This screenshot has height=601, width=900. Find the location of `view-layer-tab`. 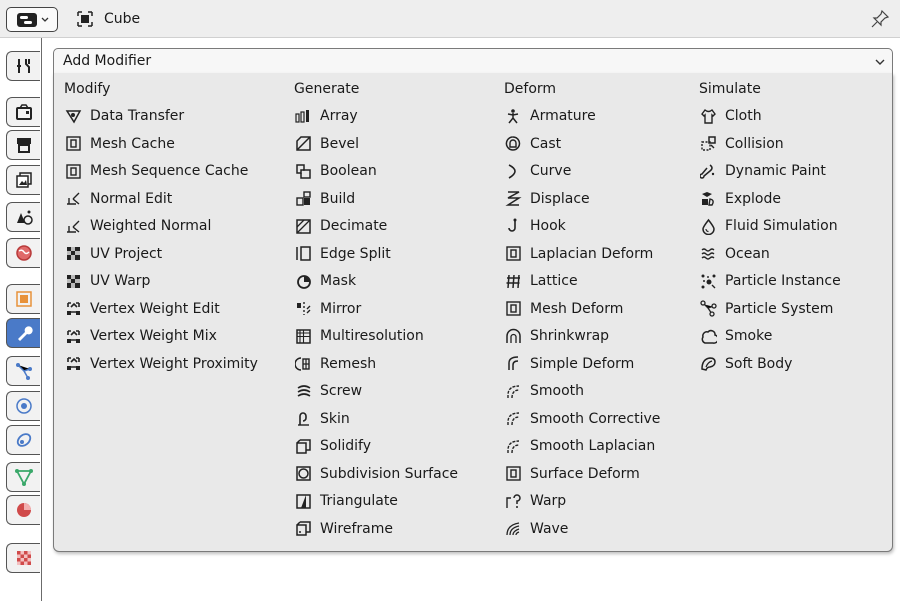

view-layer-tab is located at coordinates (23, 180).